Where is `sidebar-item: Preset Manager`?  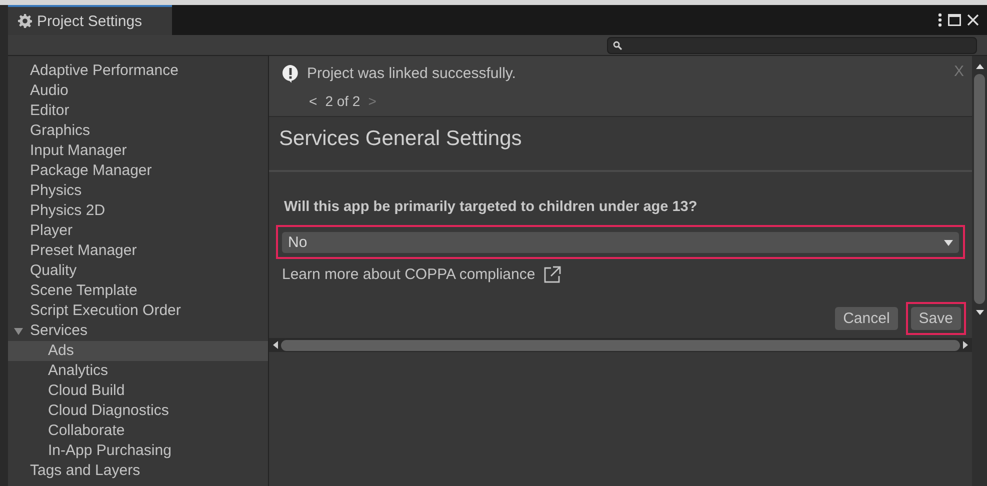 sidebar-item: Preset Manager is located at coordinates (138, 251).